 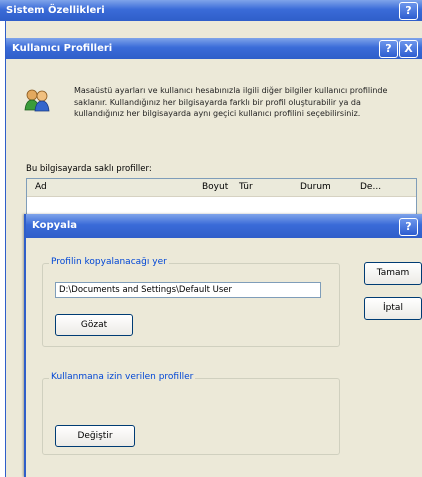 I want to click on profiles-close-button: X, so click(x=408, y=49).